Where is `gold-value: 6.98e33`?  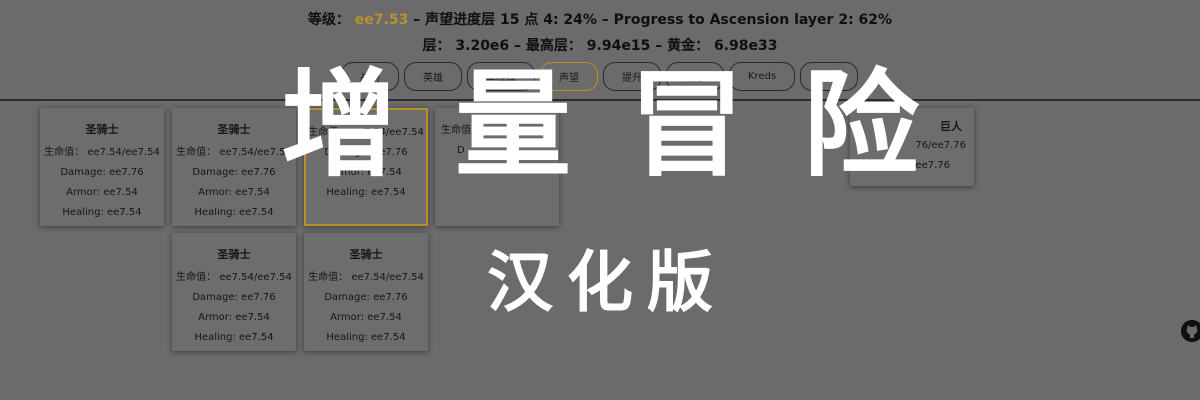 gold-value: 6.98e33 is located at coordinates (745, 46).